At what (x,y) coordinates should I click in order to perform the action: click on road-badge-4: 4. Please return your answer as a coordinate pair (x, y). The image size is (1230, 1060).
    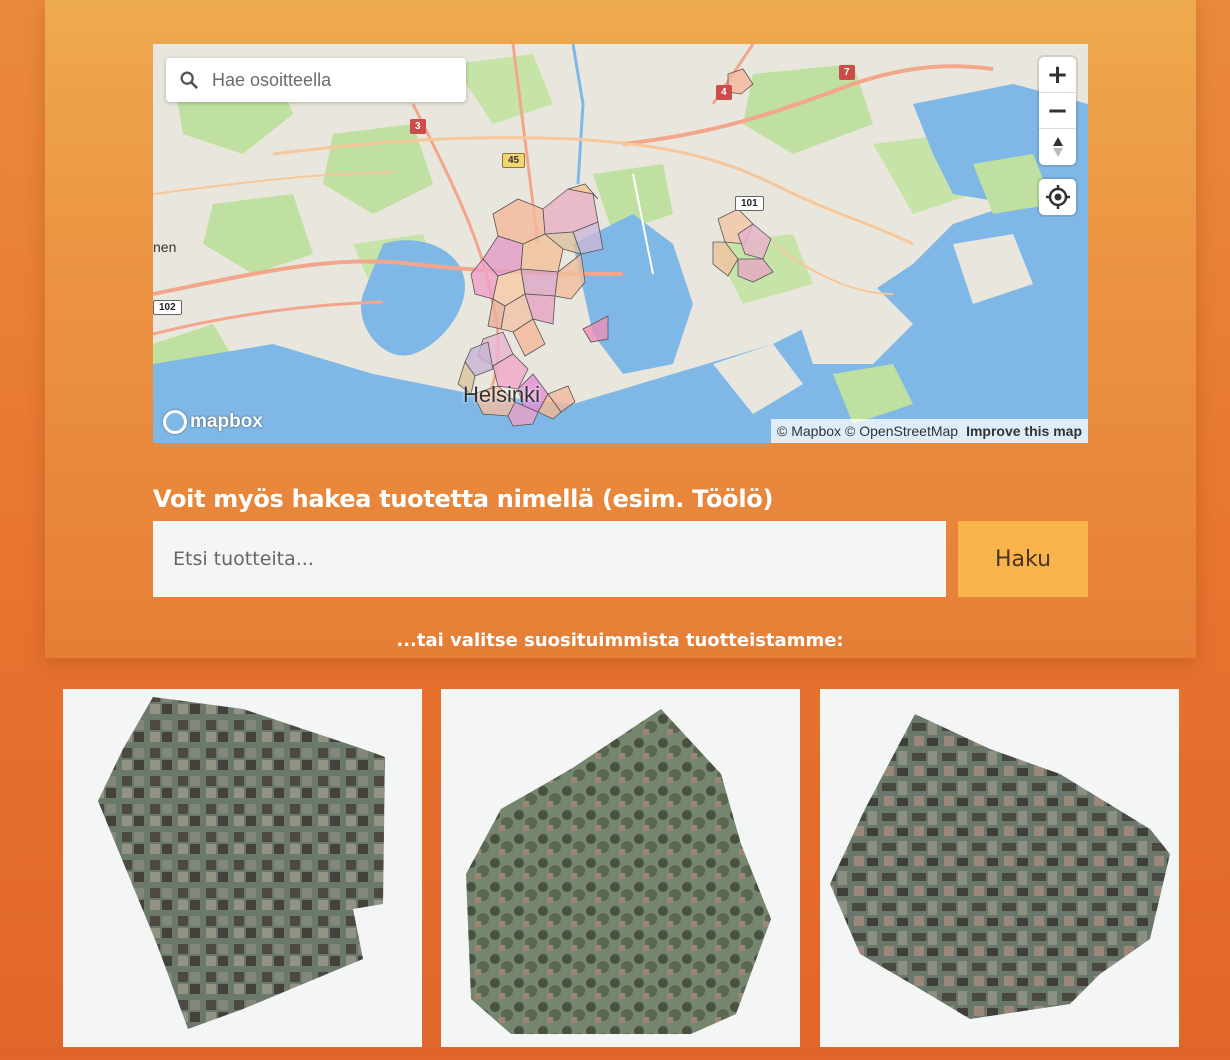
    Looking at the image, I should click on (724, 92).